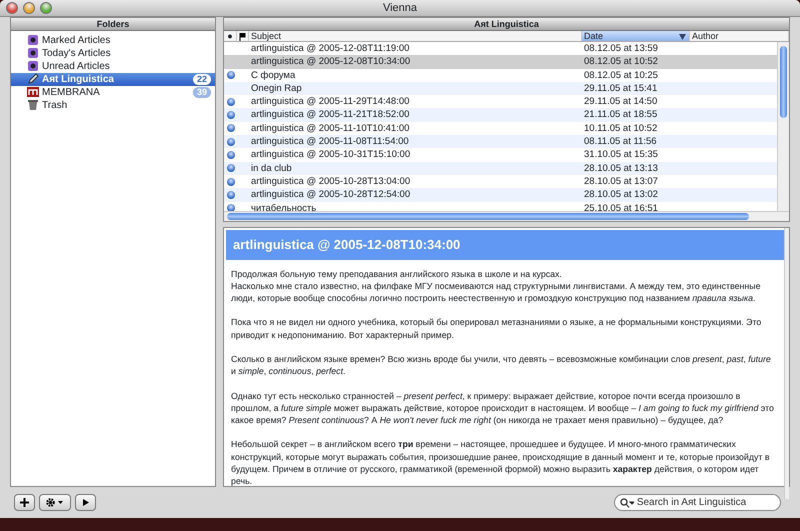  What do you see at coordinates (621, 128) in the screenshot?
I see `date-text: 10.11.05 at 10:52` at bounding box center [621, 128].